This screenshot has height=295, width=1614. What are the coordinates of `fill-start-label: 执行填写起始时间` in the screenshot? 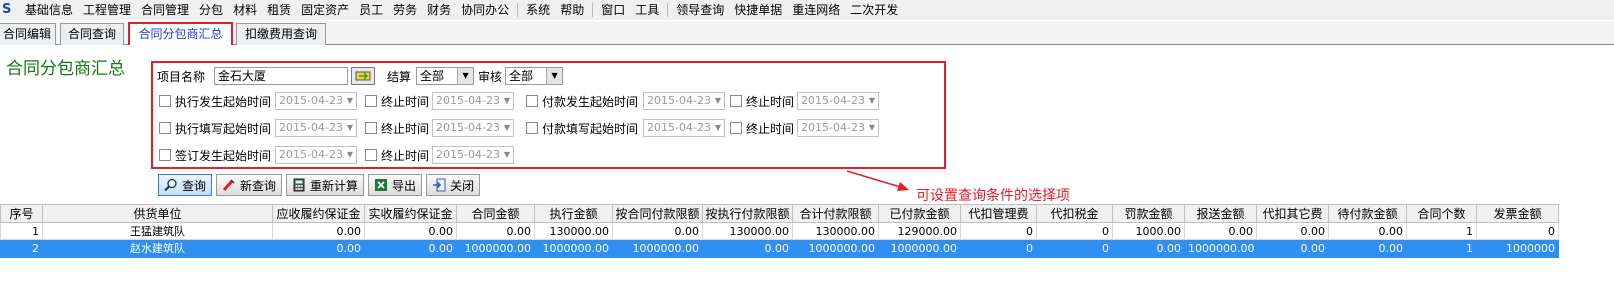 It's located at (223, 128).